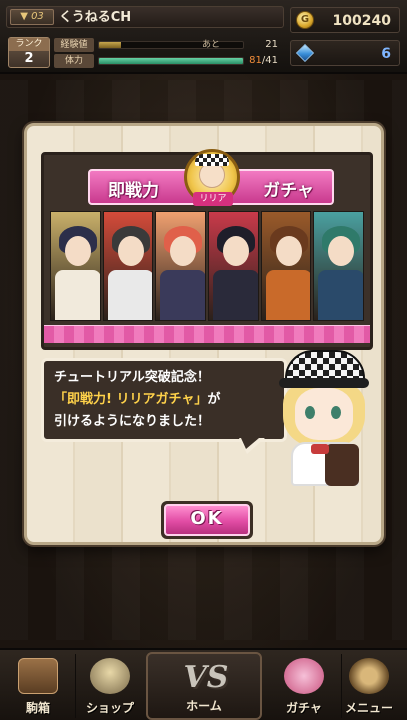 The image size is (407, 720). I want to click on rank-value: 2, so click(29, 58).